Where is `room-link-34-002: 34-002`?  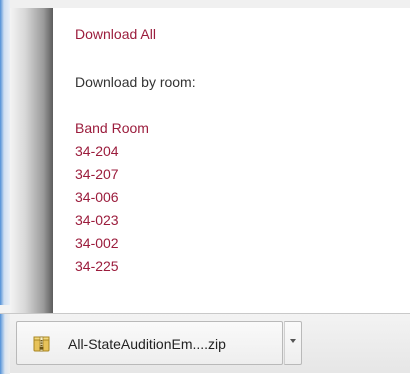
room-link-34-002: 34-002 is located at coordinates (97, 243).